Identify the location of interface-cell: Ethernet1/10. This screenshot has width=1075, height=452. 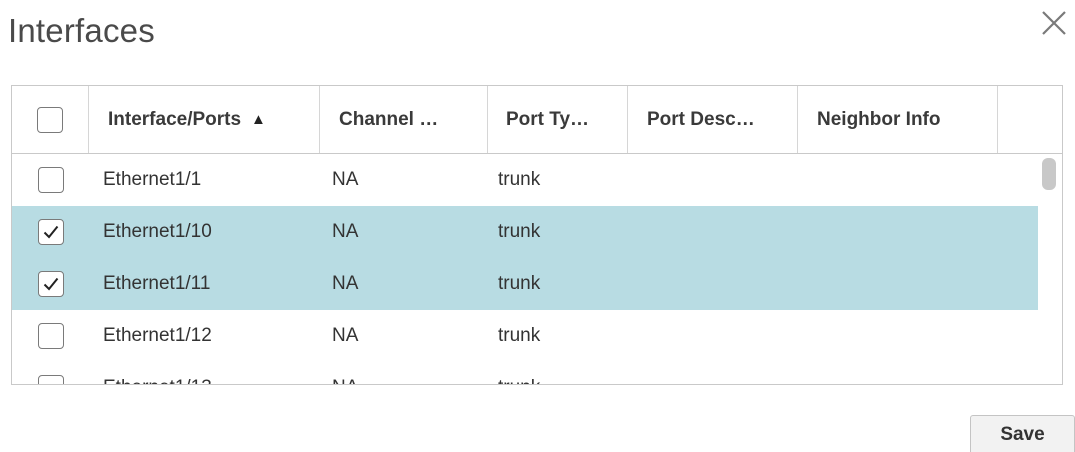
(157, 231).